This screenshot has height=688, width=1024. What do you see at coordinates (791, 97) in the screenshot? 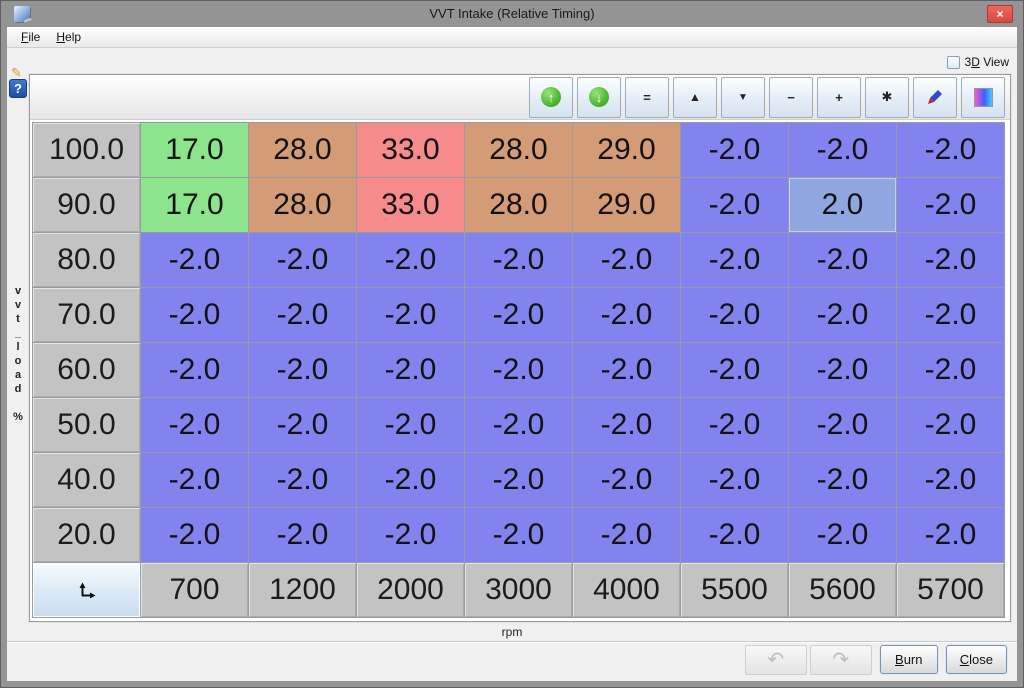
I see `subtract-button: −` at bounding box center [791, 97].